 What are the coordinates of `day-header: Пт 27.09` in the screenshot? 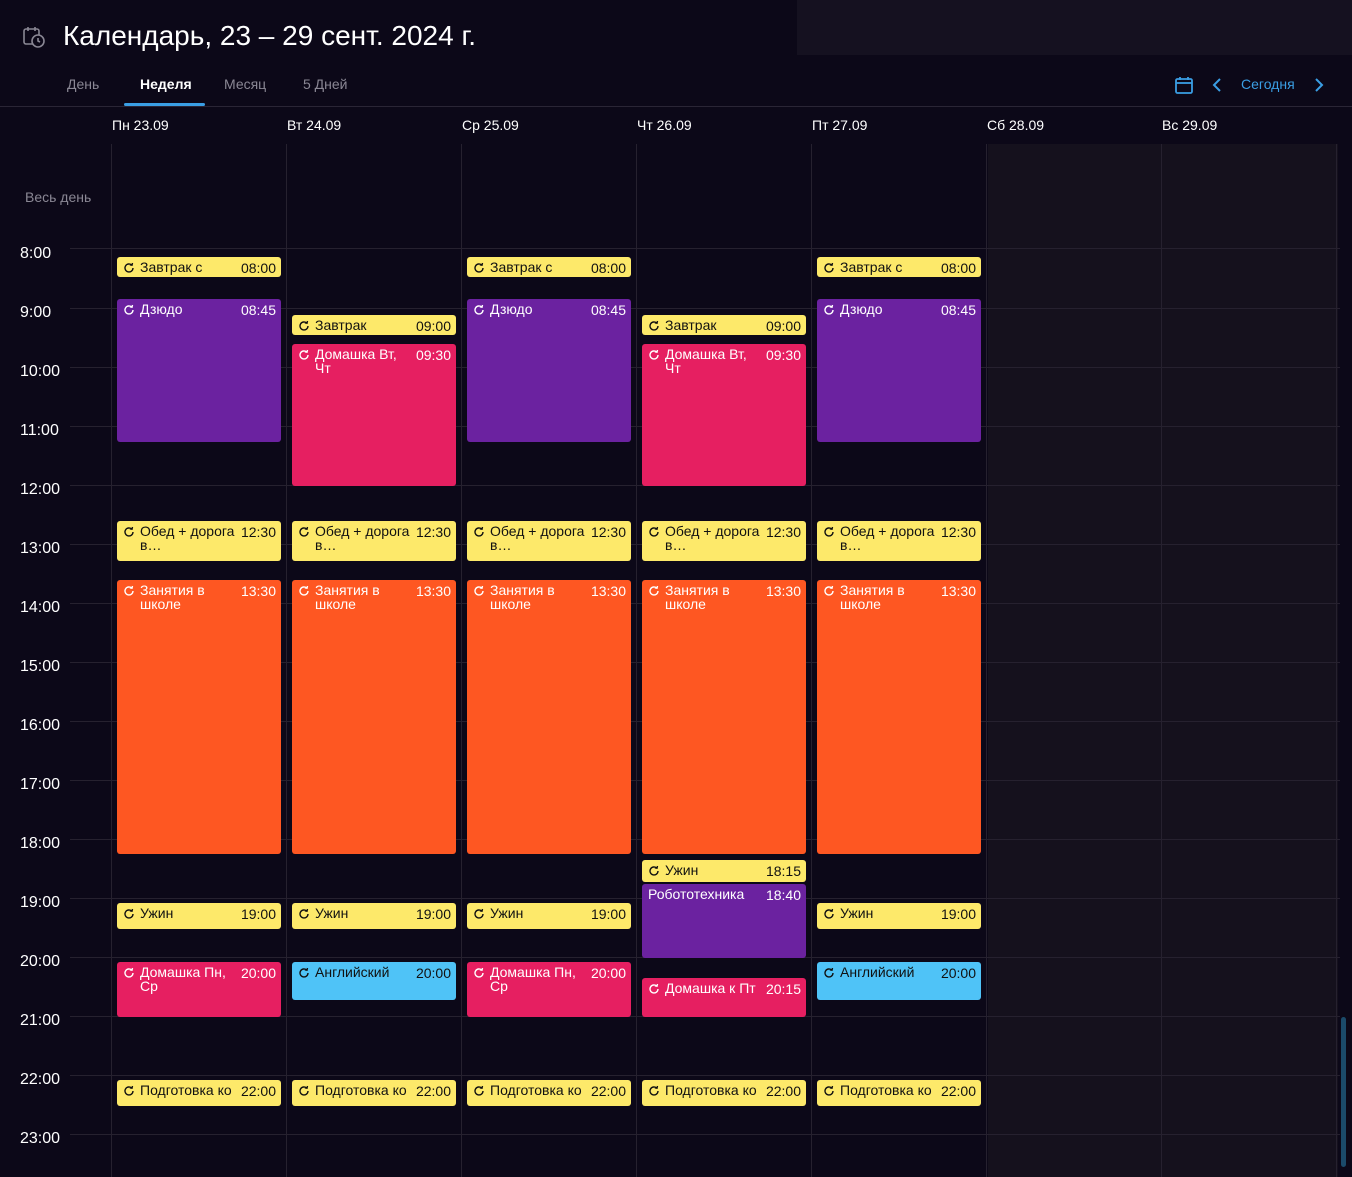 It's located at (839, 125).